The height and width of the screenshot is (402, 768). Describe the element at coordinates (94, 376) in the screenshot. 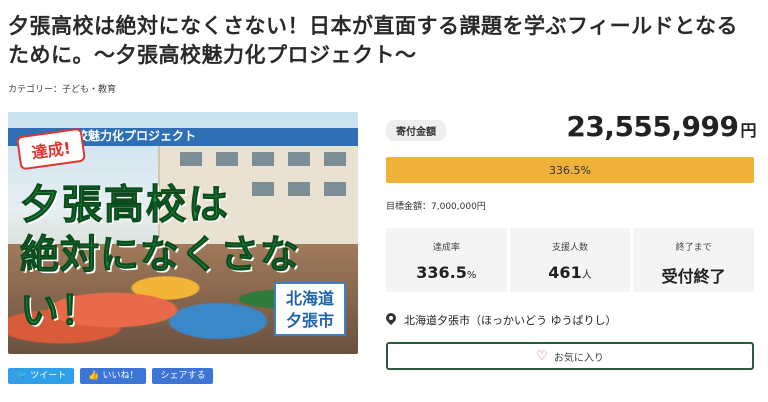

I see `thumbs-up-icon: 👍` at that location.